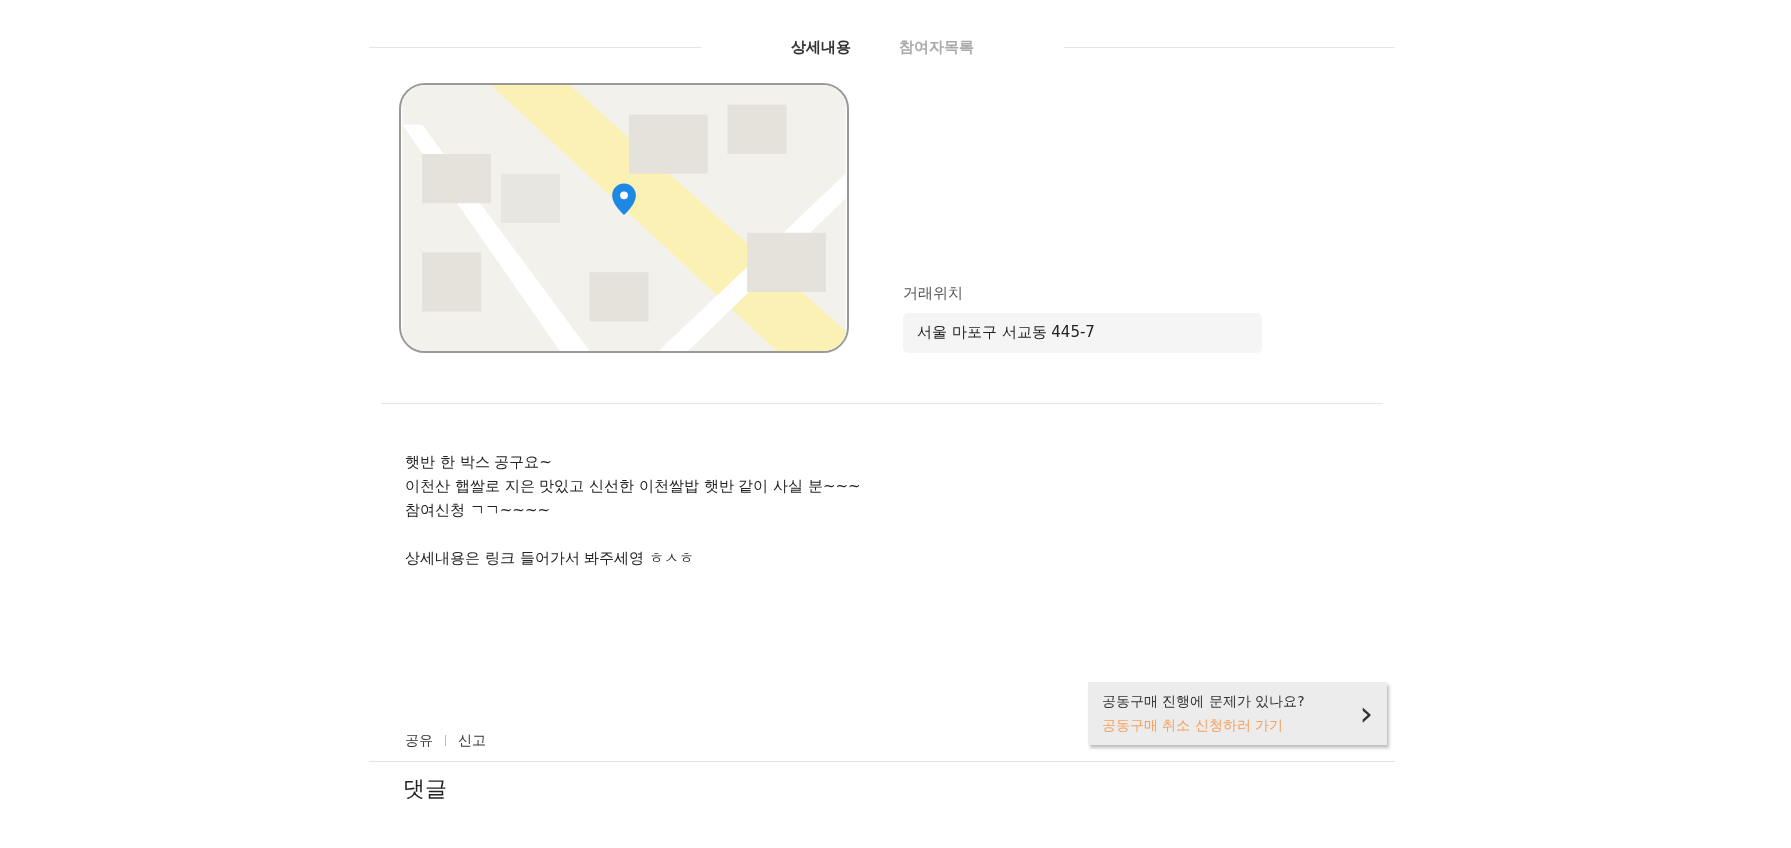 This screenshot has width=1791, height=848. I want to click on chevron-right-icon: ›, so click(1366, 713).